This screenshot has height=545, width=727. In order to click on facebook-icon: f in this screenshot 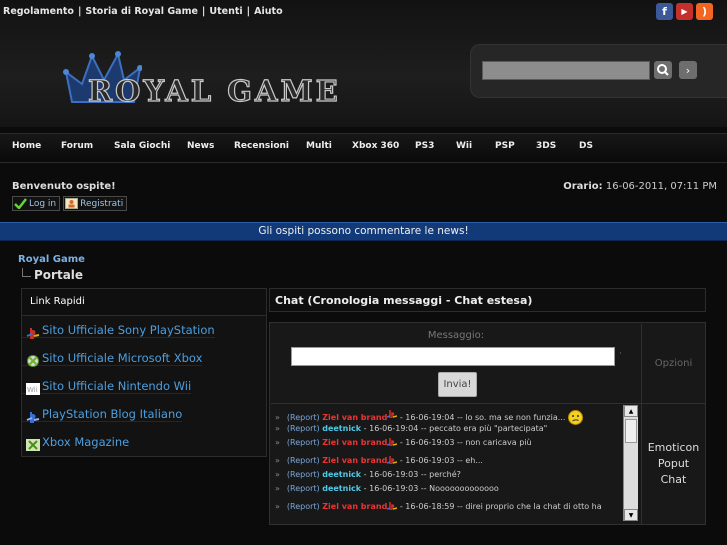, I will do `click(664, 11)`.